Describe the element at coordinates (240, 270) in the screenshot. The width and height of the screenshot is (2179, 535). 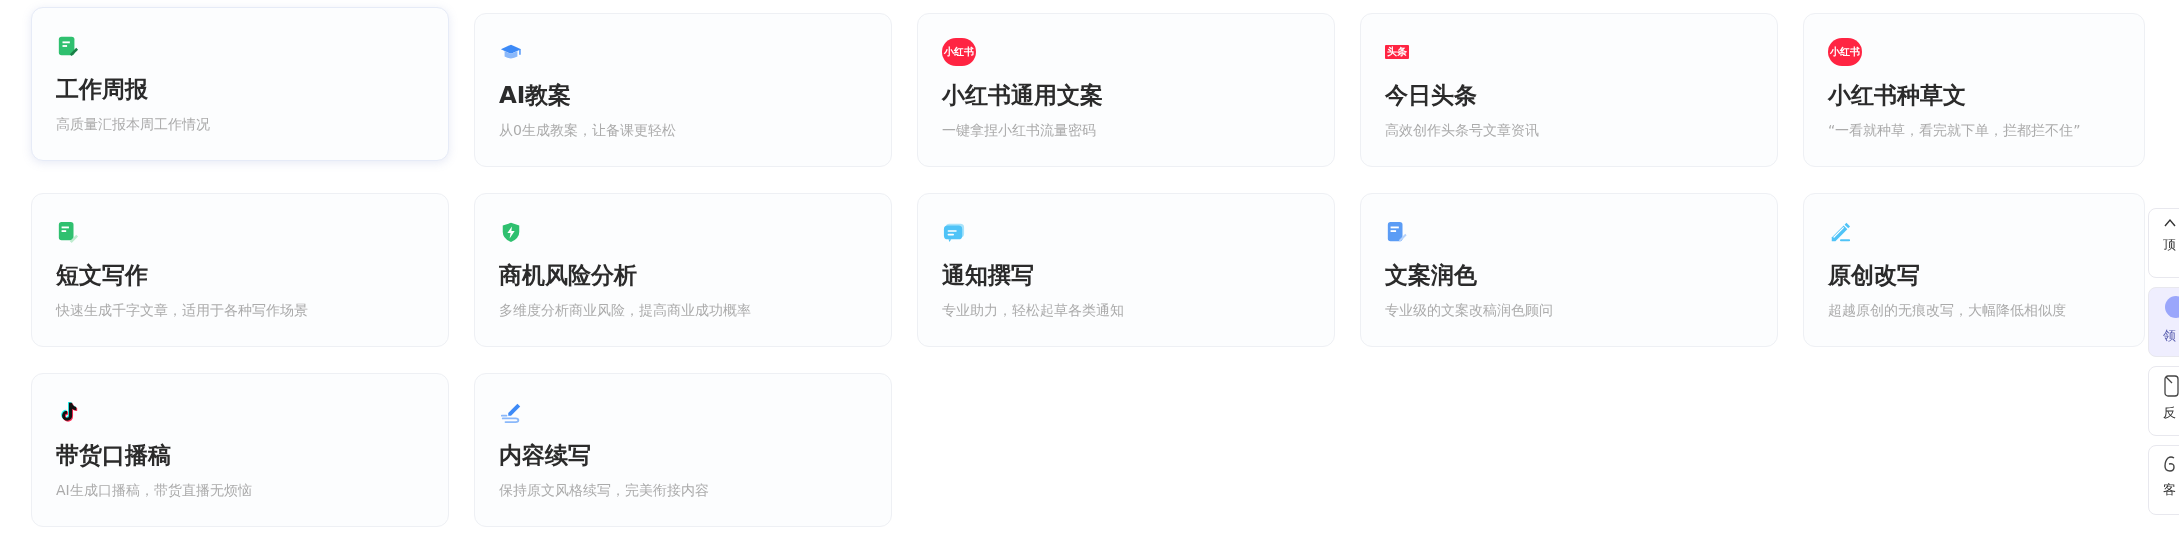
I see `tool-card: 短文写作 快速生成千字文章，适用于各种写作场景` at that location.